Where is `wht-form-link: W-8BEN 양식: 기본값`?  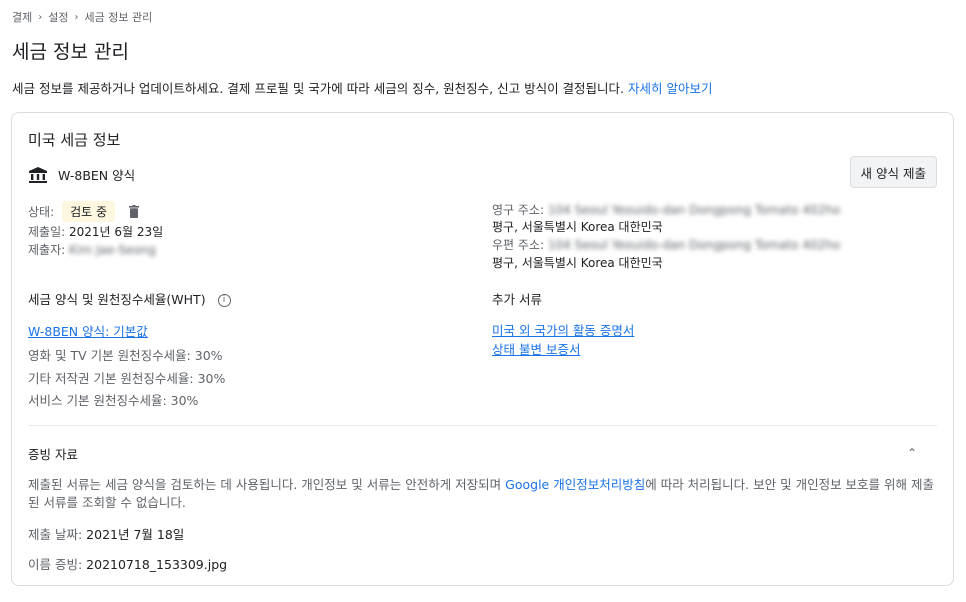
wht-form-link: W-8BEN 양식: 기본값 is located at coordinates (88, 330).